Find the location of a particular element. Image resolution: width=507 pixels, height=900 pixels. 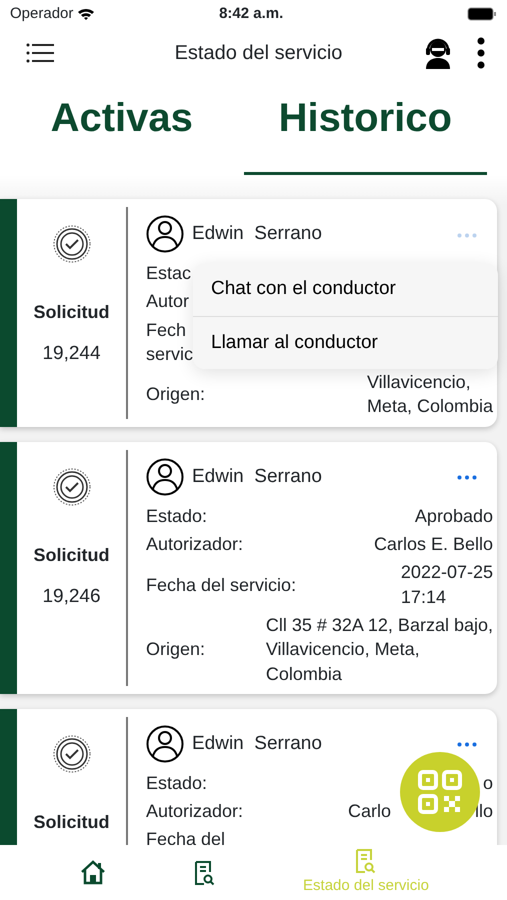

tab: Activas is located at coordinates (122, 131).